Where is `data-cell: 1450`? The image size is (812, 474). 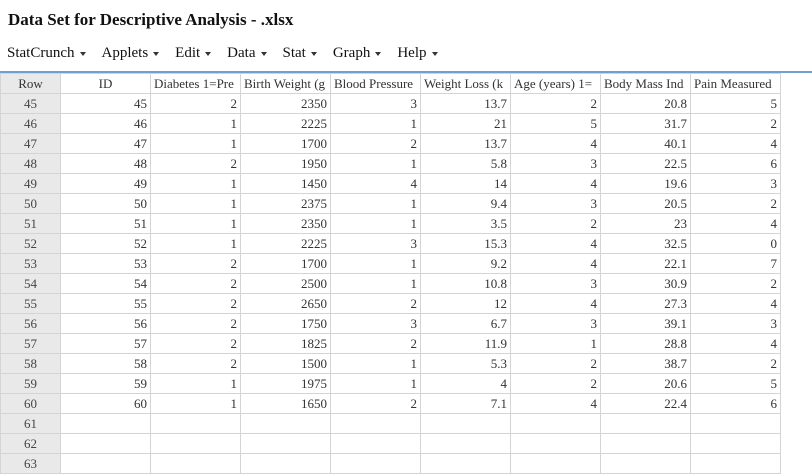
data-cell: 1450 is located at coordinates (285, 183).